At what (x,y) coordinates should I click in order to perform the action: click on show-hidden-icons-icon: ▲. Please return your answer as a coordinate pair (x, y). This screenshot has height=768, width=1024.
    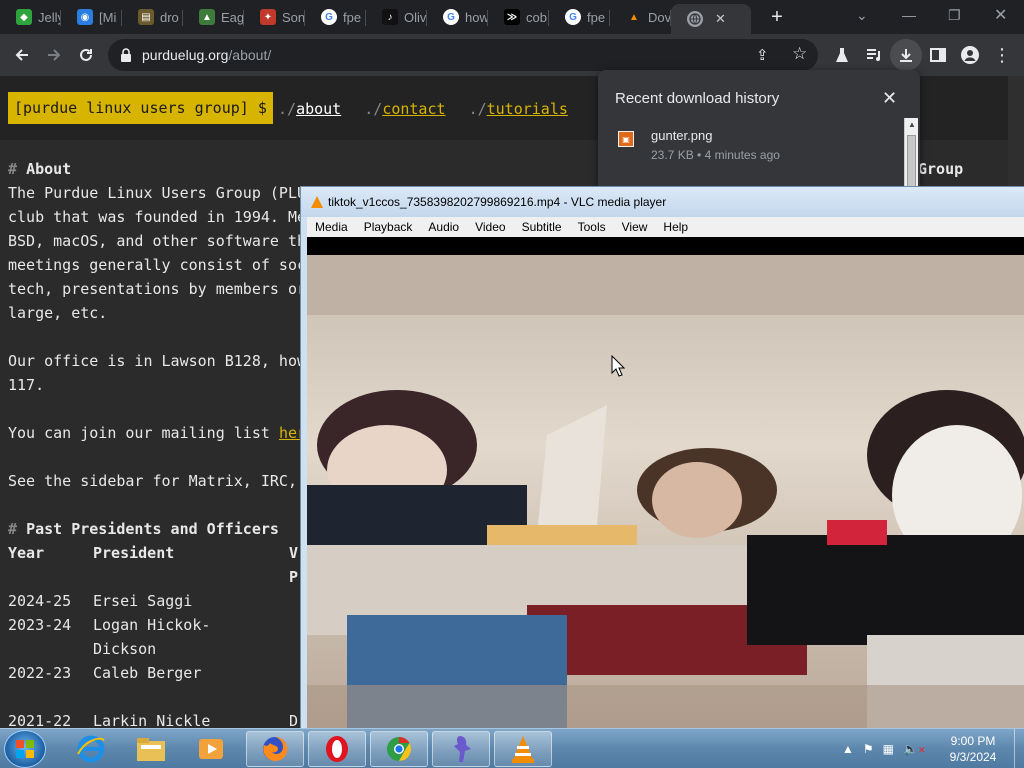
    Looking at the image, I should click on (848, 749).